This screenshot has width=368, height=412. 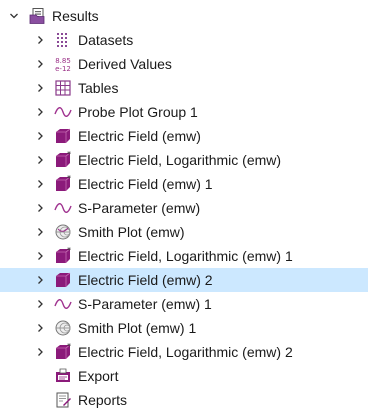 I want to click on tree-node-label: Datasets, so click(x=106, y=40).